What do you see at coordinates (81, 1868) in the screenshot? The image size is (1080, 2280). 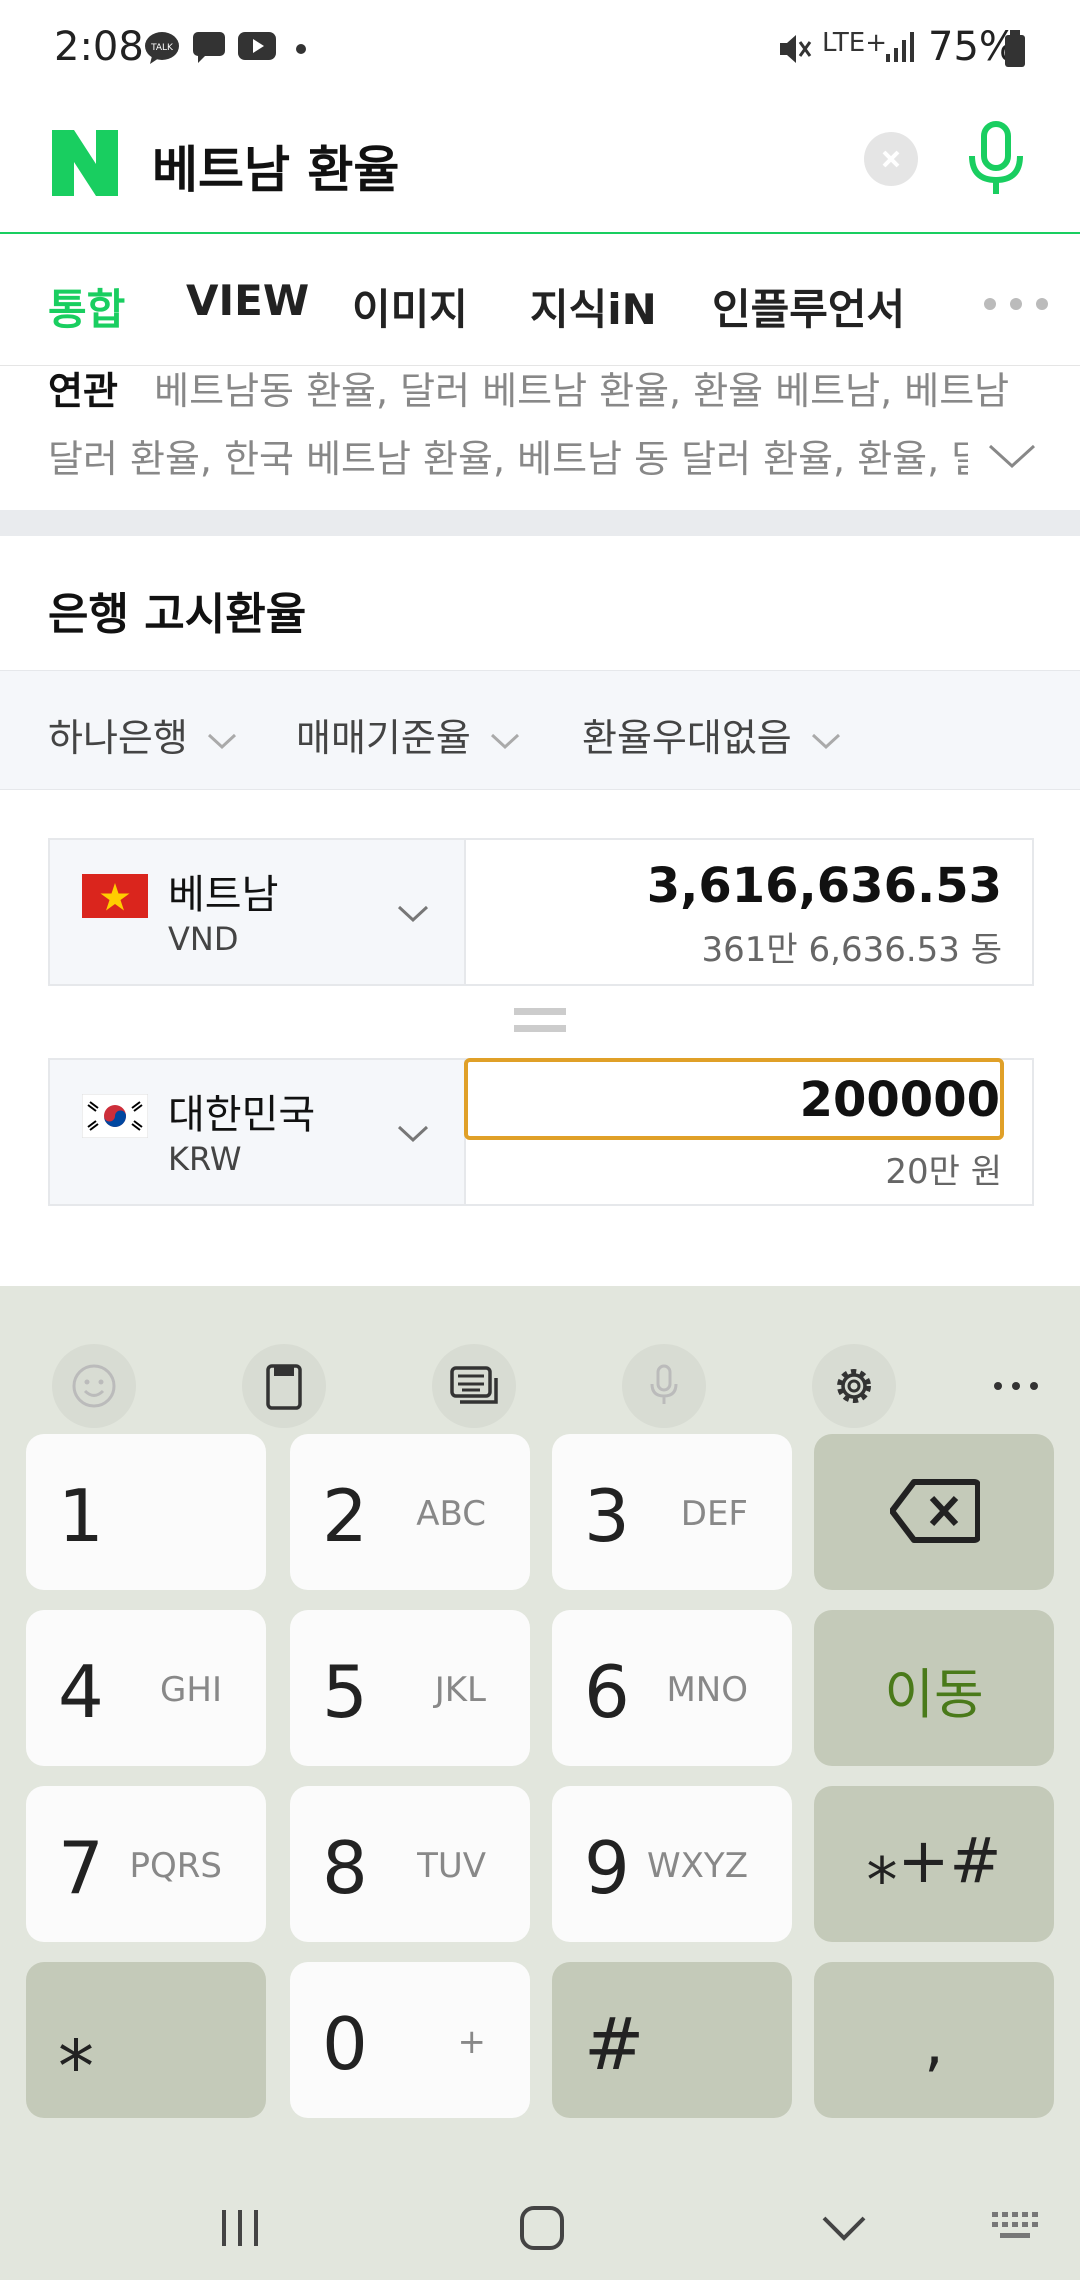 I see `key-label: 7` at bounding box center [81, 1868].